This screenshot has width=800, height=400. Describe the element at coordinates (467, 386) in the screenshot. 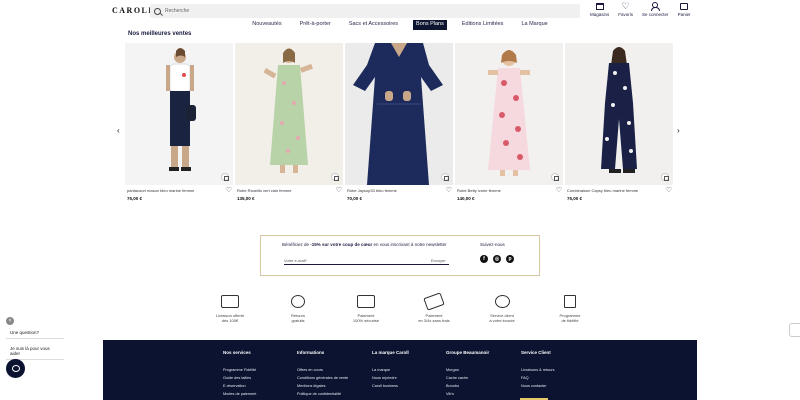

I see `footer-link: Bonobo` at that location.